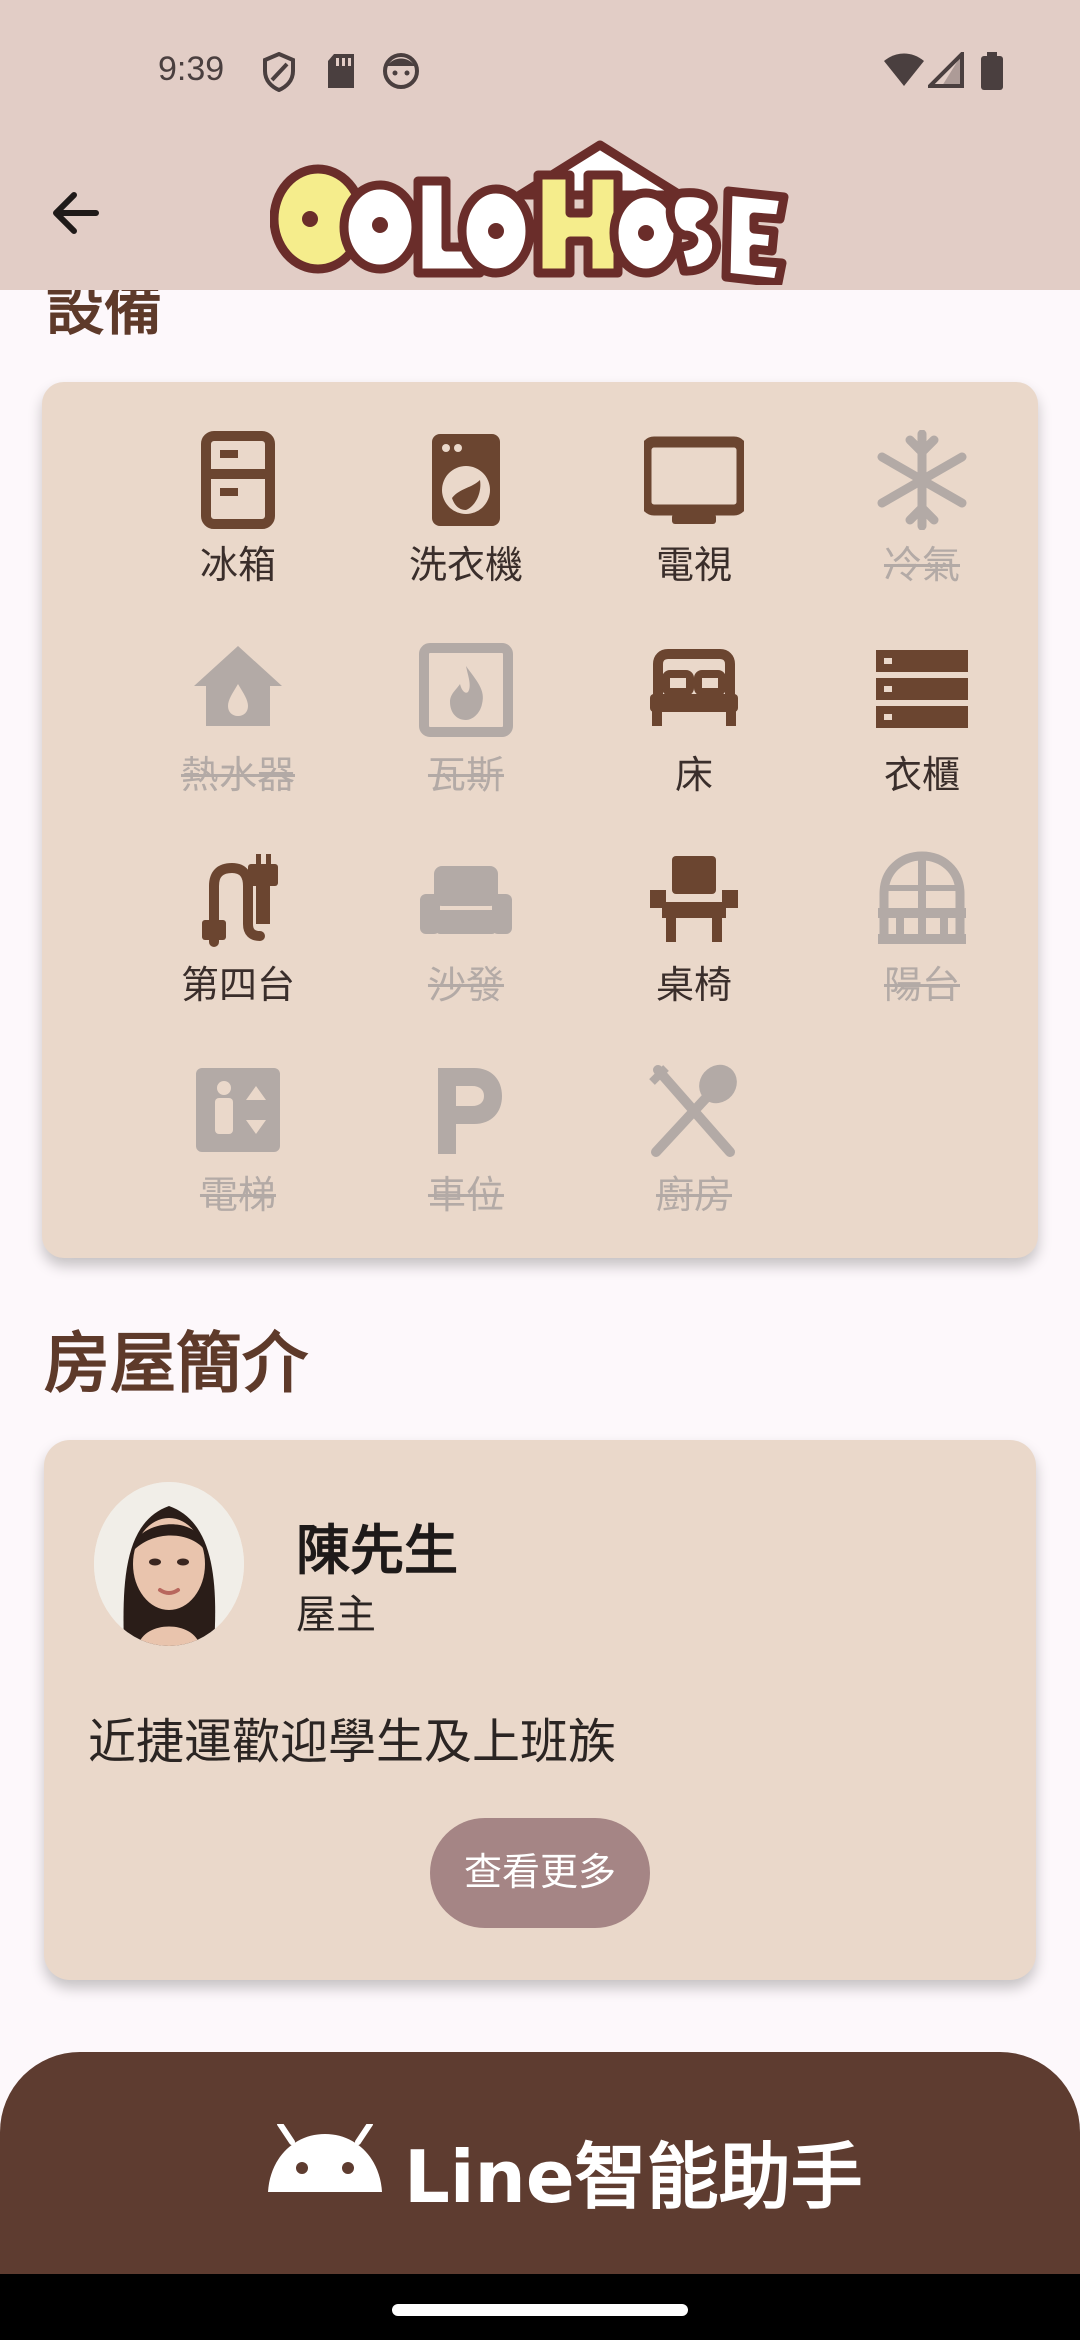 Image resolution: width=1080 pixels, height=2340 pixels. Describe the element at coordinates (904, 69) in the screenshot. I see `wifi-icon` at that location.